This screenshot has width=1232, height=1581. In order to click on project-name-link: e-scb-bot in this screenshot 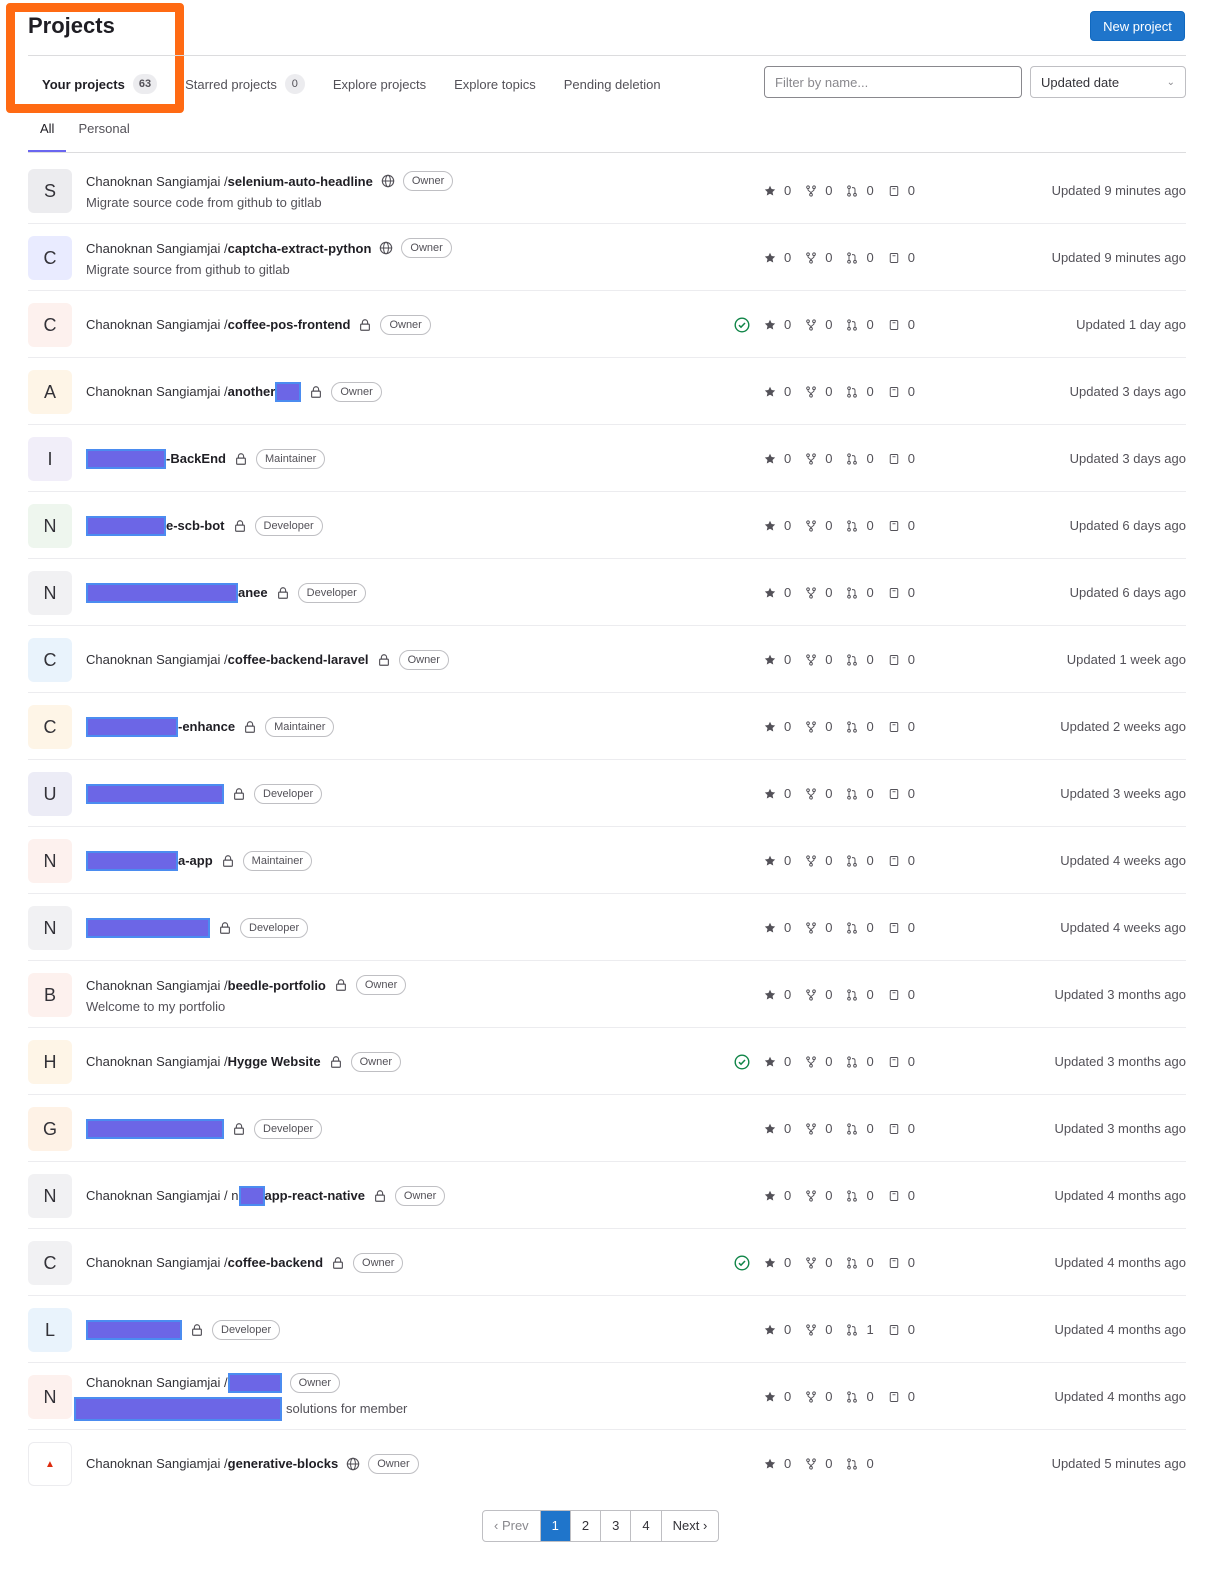, I will do `click(195, 525)`.